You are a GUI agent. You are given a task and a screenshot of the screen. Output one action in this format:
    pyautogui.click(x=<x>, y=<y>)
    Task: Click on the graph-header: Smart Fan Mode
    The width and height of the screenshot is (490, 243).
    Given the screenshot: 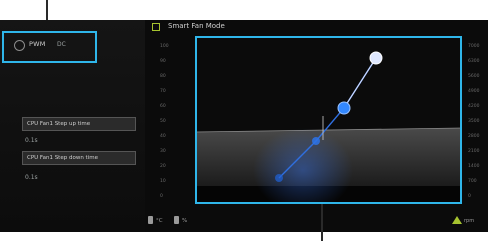 What is the action you would take?
    pyautogui.click(x=319, y=27)
    